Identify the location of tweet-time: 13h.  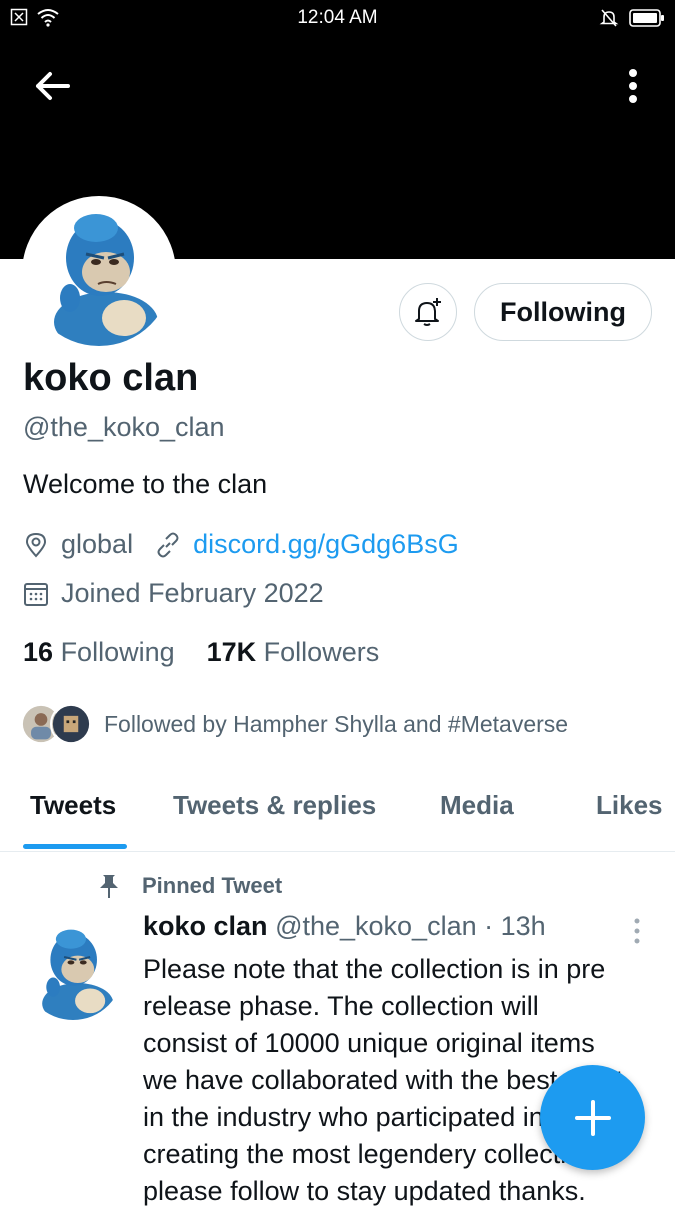
(523, 926).